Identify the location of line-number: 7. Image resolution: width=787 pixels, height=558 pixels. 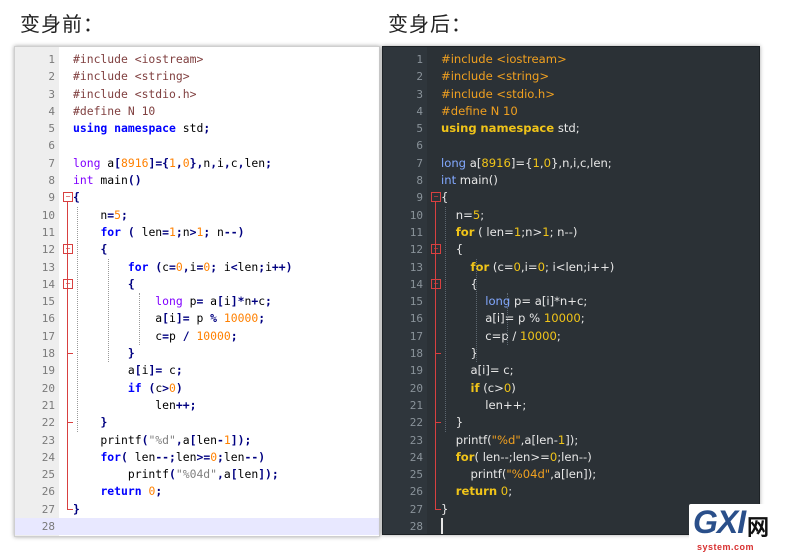
(419, 163).